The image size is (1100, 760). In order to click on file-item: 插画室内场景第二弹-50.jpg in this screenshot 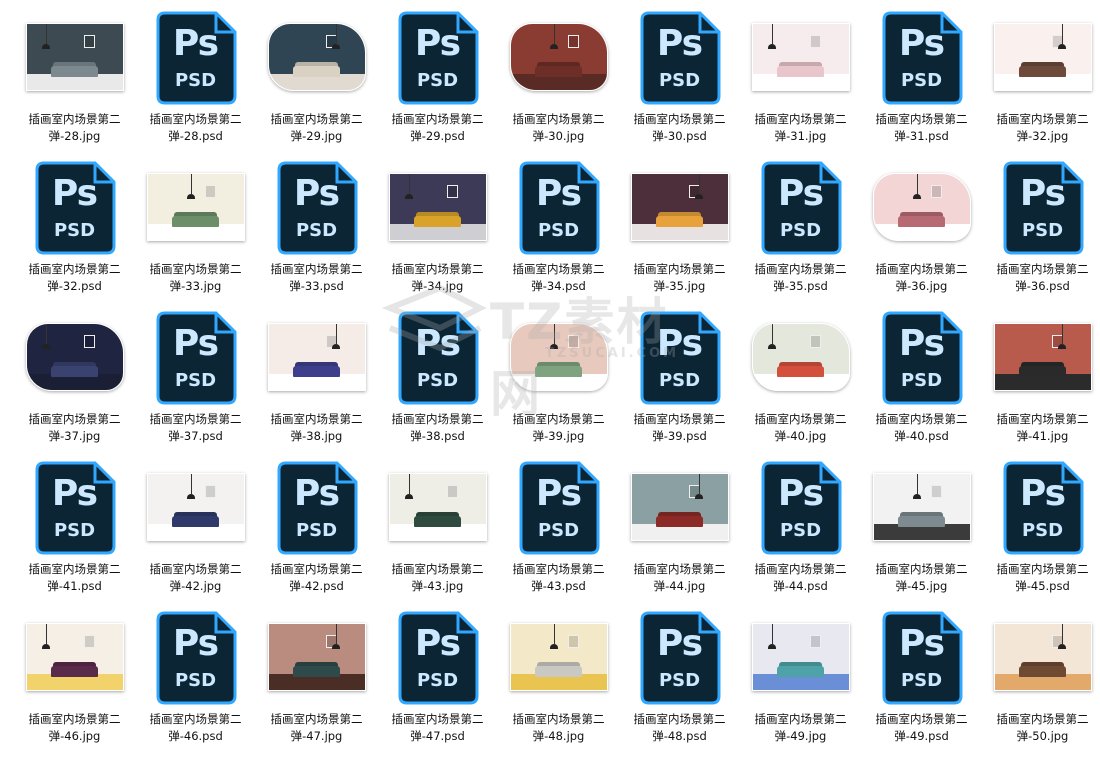, I will do `click(1041, 681)`.